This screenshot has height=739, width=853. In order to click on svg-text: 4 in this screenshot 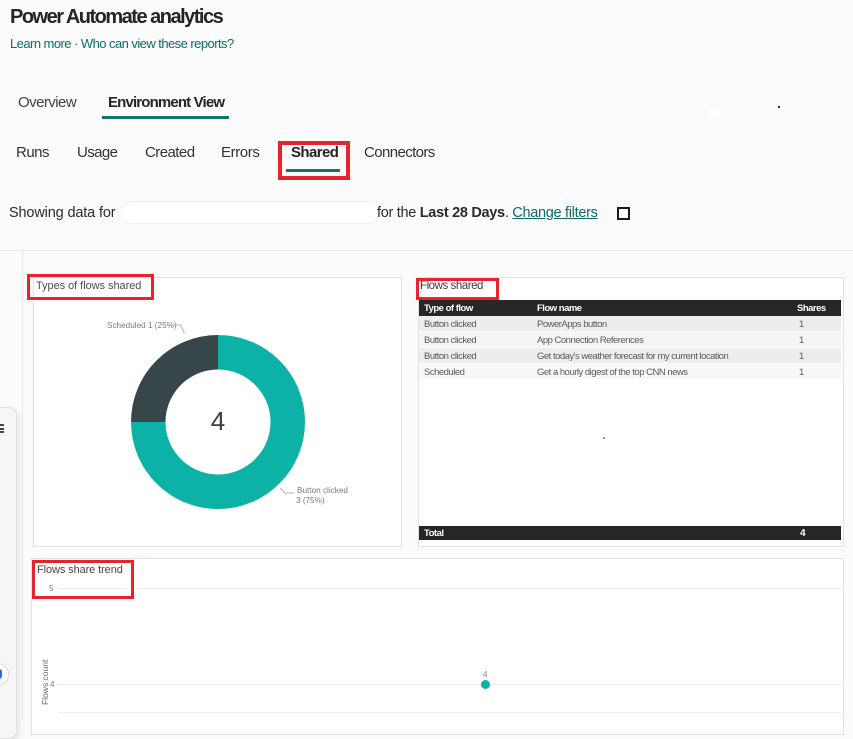, I will do `click(218, 421)`.